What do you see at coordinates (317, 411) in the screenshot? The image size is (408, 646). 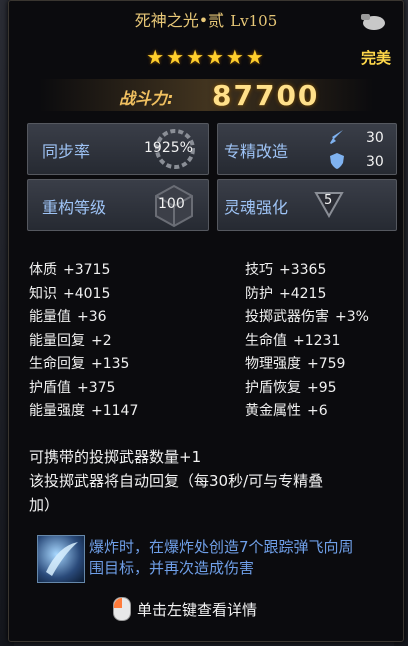 I see `stat-value: +6` at bounding box center [317, 411].